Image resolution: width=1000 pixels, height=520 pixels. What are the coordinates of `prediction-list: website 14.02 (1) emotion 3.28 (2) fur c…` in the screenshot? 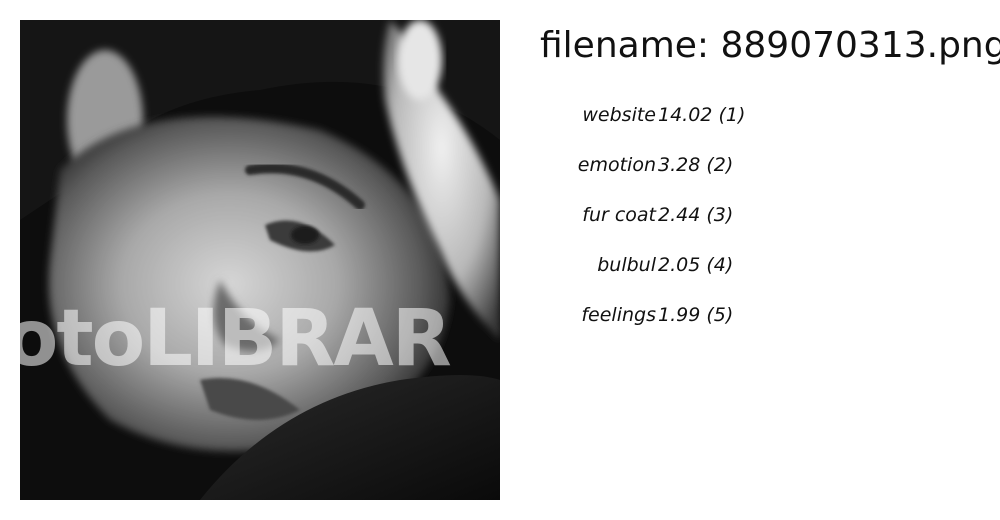 It's located at (670, 225).